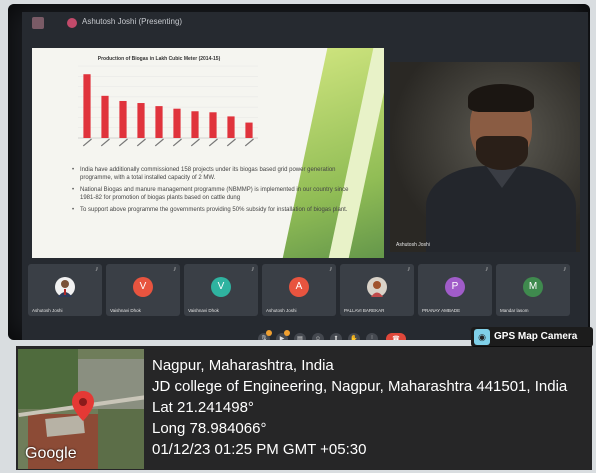 This screenshot has height=473, width=596. Describe the element at coordinates (259, 449) in the screenshot. I see `gps-datetime: 01/12/23 01:25 PM GMT +05:30` at that location.